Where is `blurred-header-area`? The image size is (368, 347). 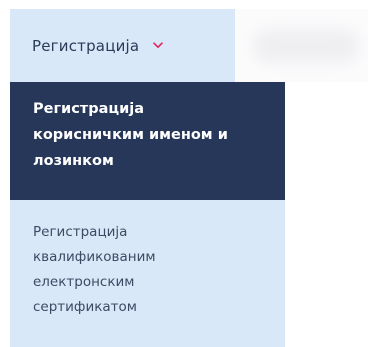
blurred-header-area is located at coordinates (301, 45).